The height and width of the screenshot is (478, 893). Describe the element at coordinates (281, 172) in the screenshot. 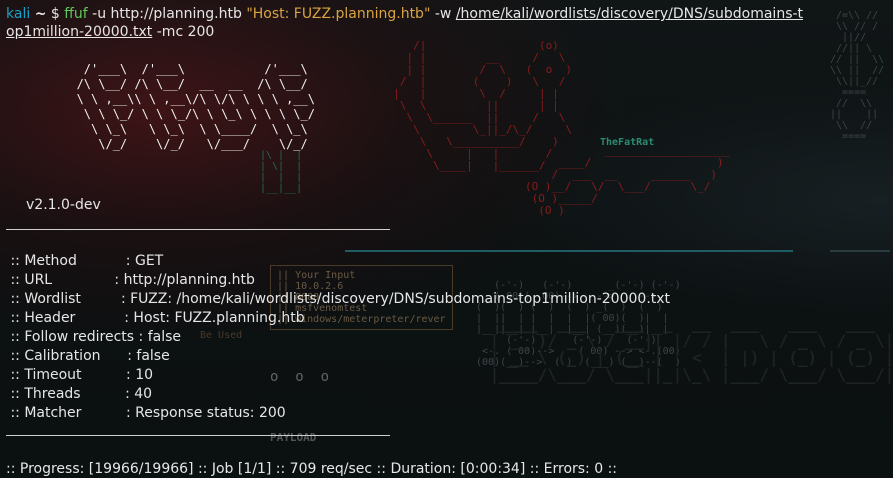

I see `wallpaper-green-art: |\ | | | \| | | | | |__|__|` at that location.